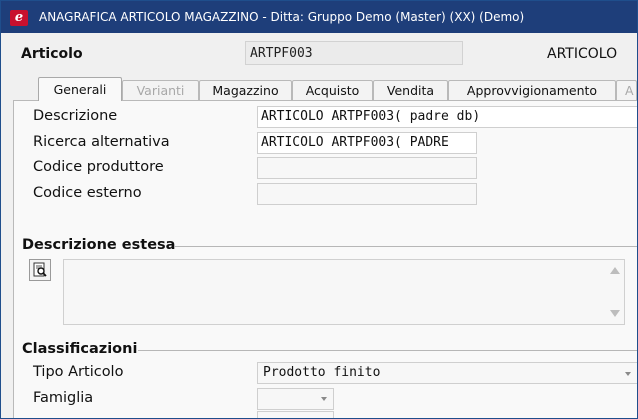  Describe the element at coordinates (160, 90) in the screenshot. I see `tab-varianti: Varianti` at that location.